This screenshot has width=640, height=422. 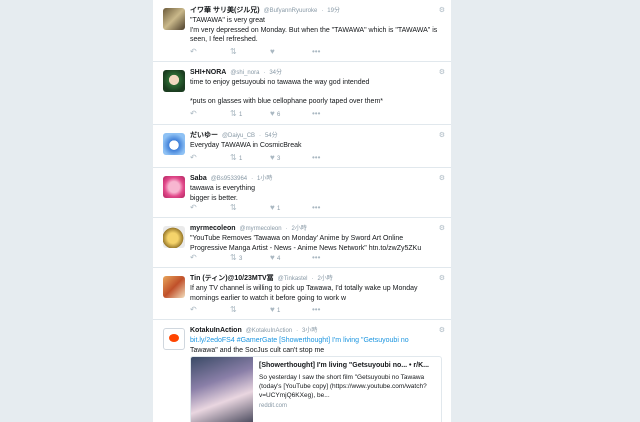 I want to click on handle: @Tinkastel, so click(x=293, y=279).